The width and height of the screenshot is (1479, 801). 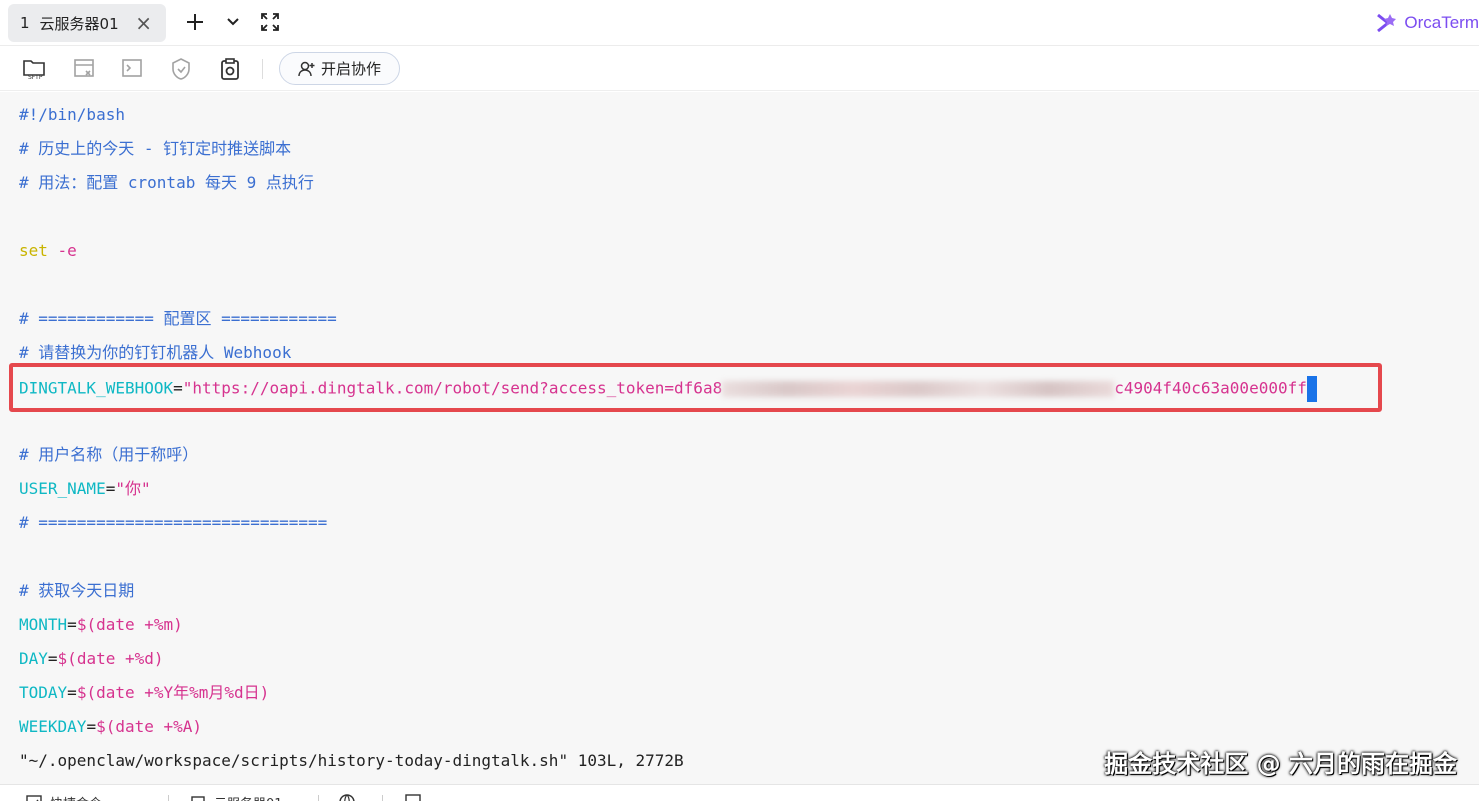 I want to click on keyword: set, so click(x=33, y=250).